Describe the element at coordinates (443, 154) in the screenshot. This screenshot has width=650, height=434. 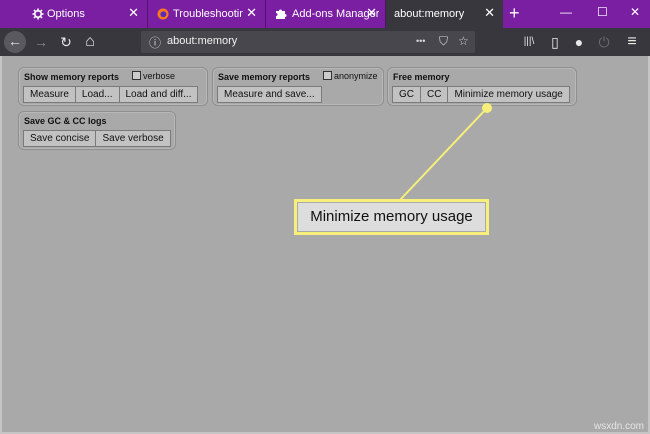
I see `callout-line` at that location.